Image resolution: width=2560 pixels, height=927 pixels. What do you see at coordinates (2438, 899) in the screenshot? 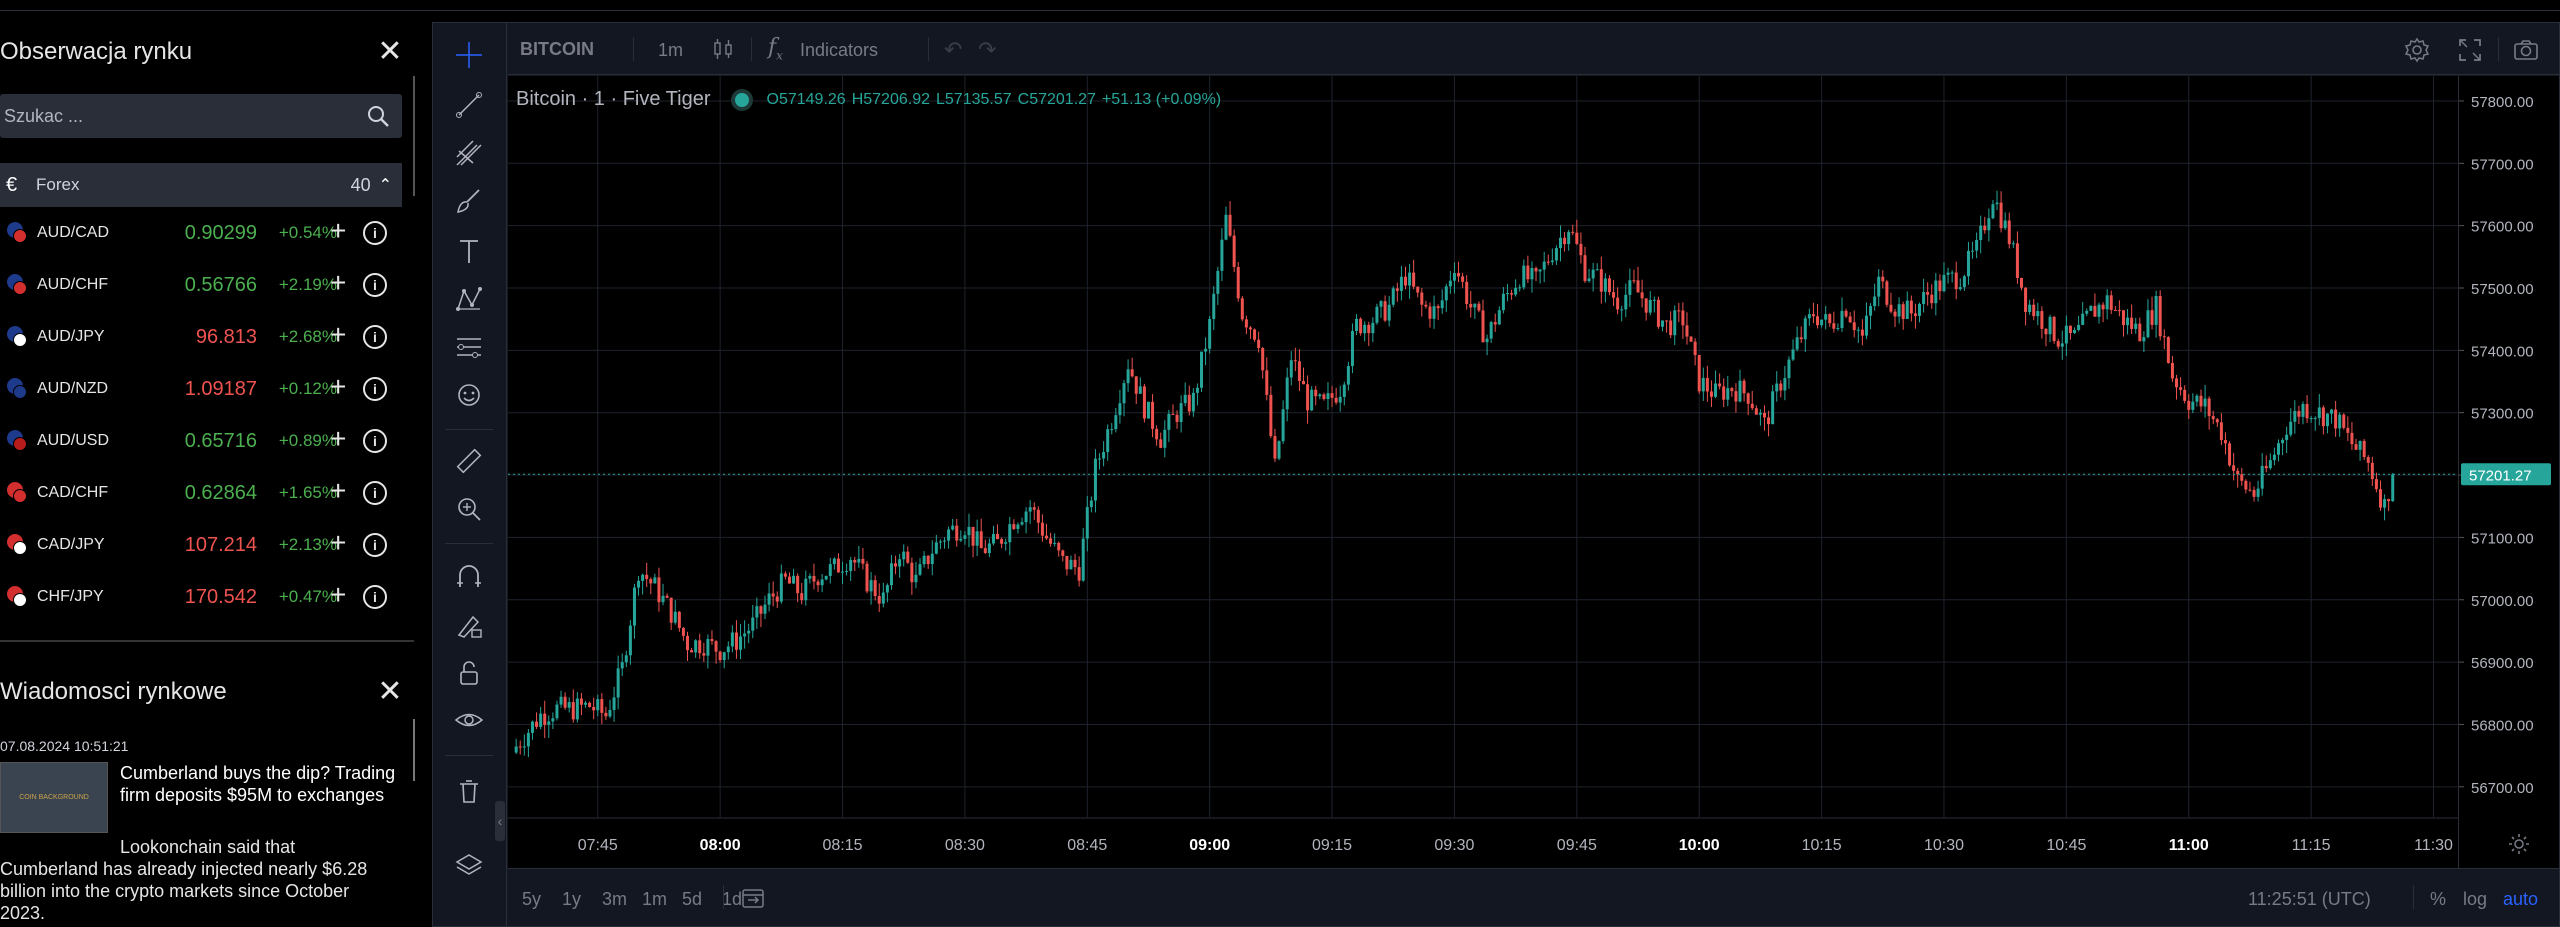
I see `percent-toggle: %` at bounding box center [2438, 899].